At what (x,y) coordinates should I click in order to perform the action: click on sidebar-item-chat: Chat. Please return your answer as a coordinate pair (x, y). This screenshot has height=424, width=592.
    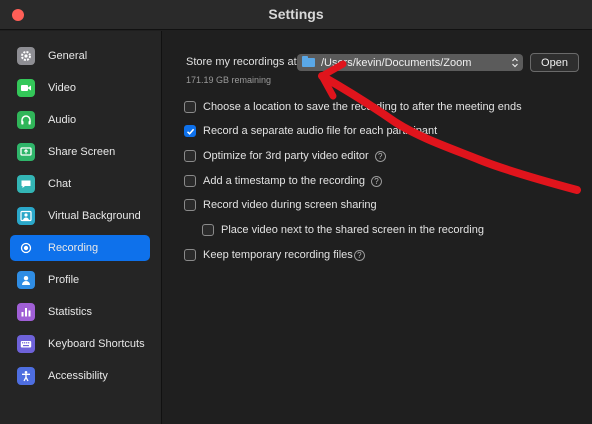
    Looking at the image, I should click on (80, 184).